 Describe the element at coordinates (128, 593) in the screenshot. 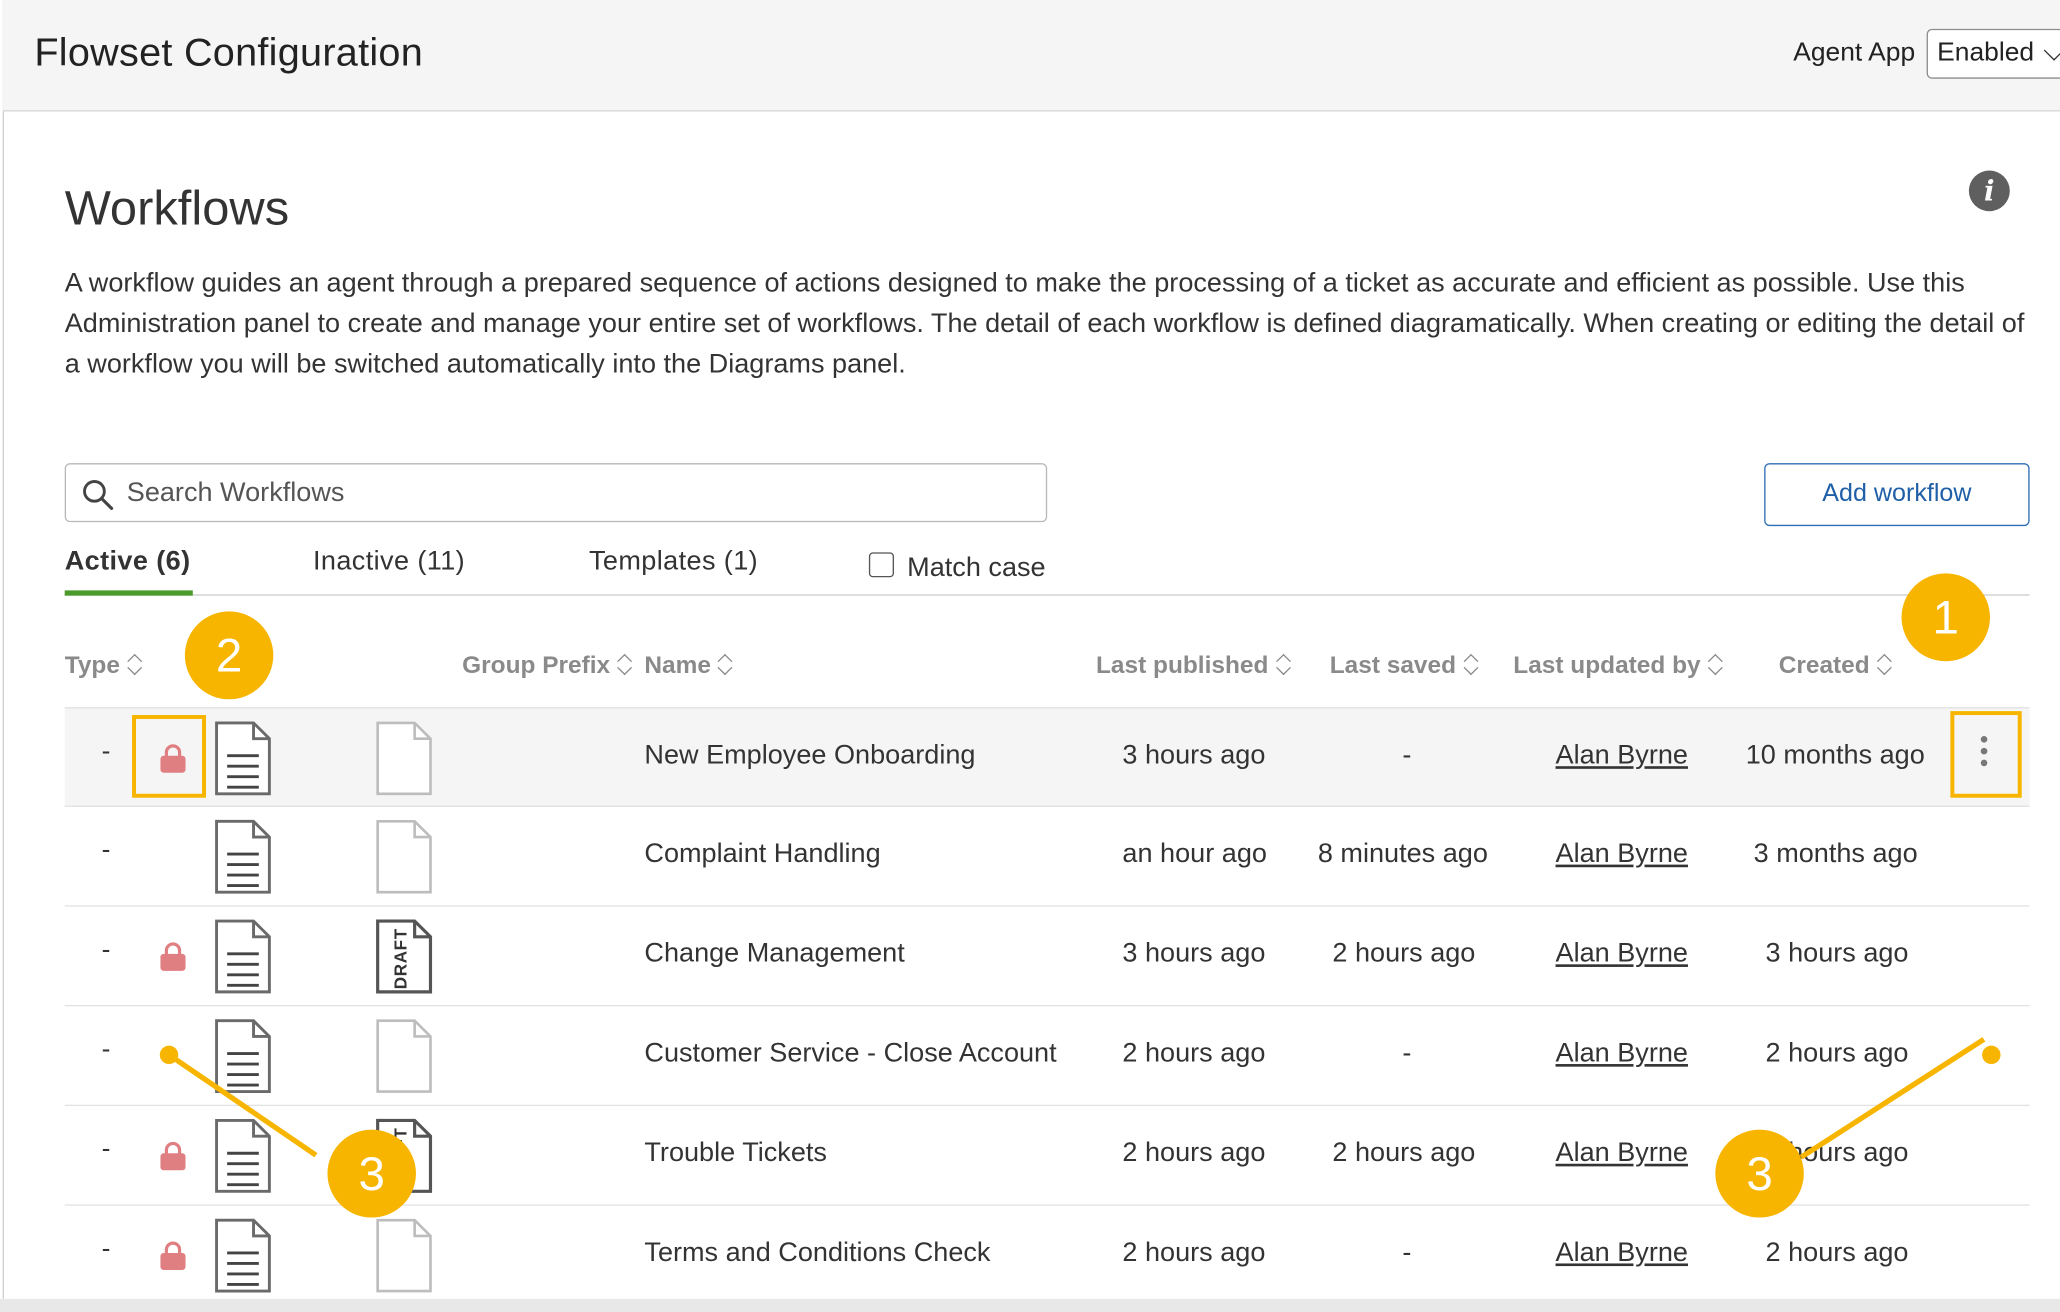

I see `active-tab-indicator` at that location.